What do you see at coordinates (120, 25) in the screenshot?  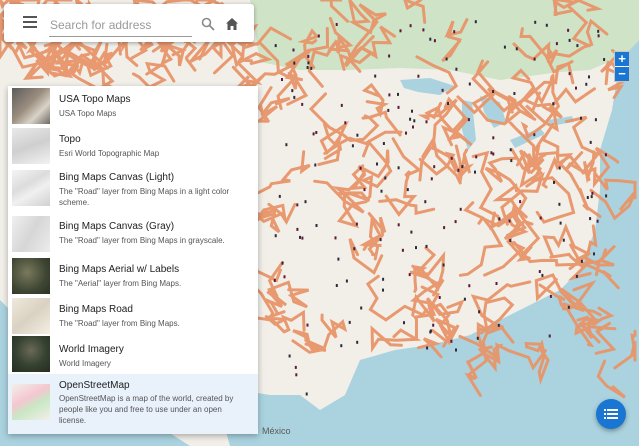 I see `search-input` at bounding box center [120, 25].